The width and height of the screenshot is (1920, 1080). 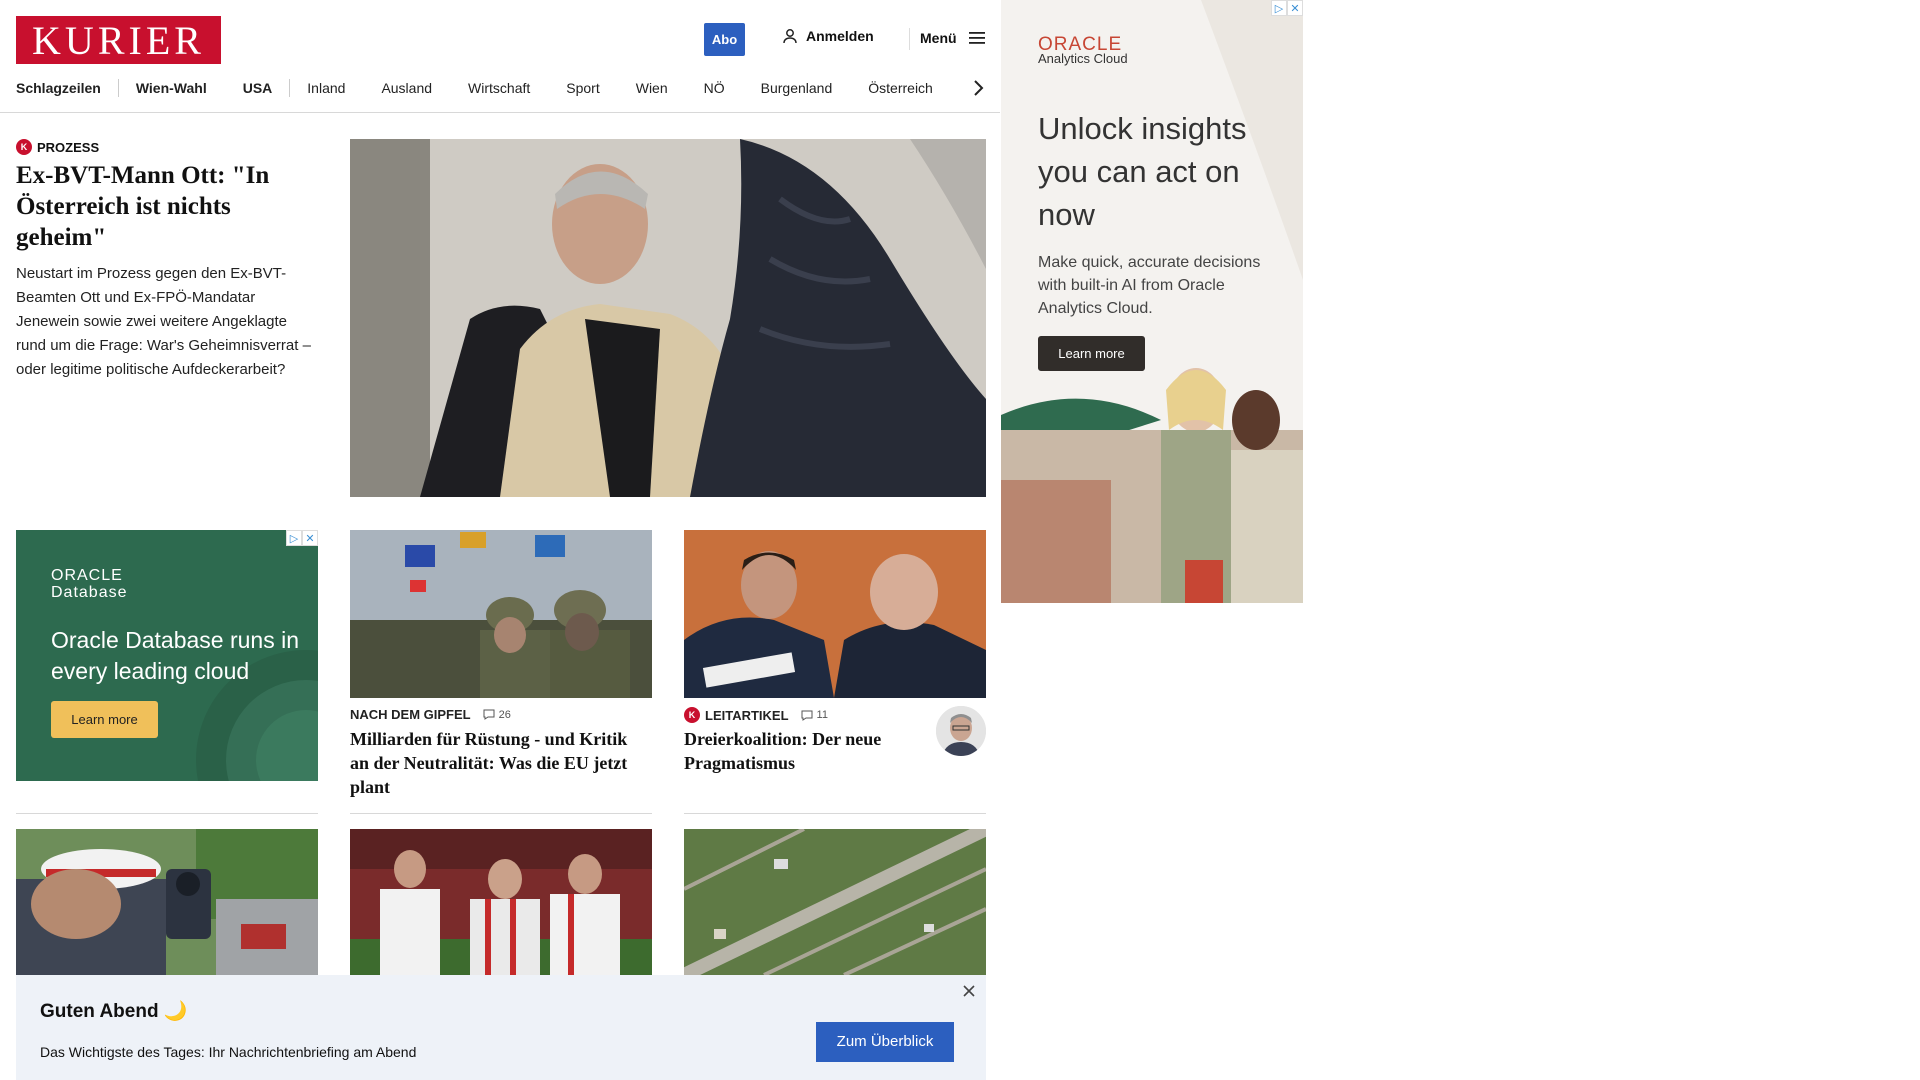 What do you see at coordinates (885, 1042) in the screenshot?
I see `overview-button: Zum Überblick` at bounding box center [885, 1042].